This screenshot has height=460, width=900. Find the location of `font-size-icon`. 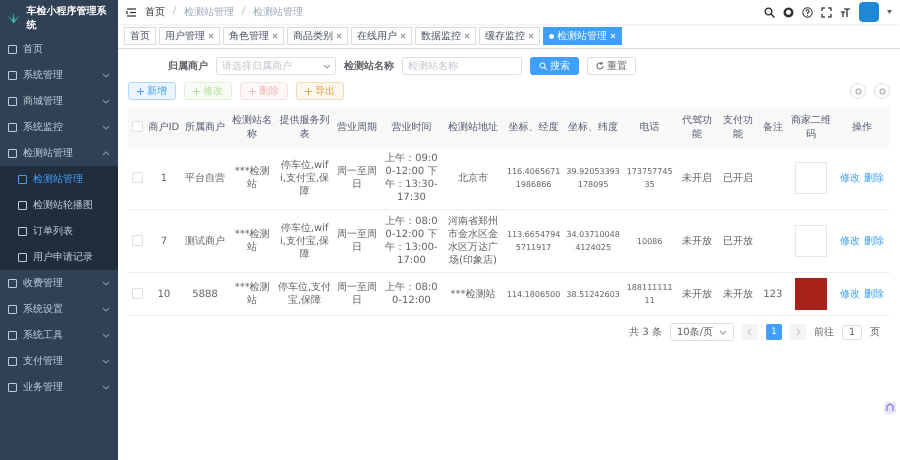

font-size-icon is located at coordinates (845, 12).